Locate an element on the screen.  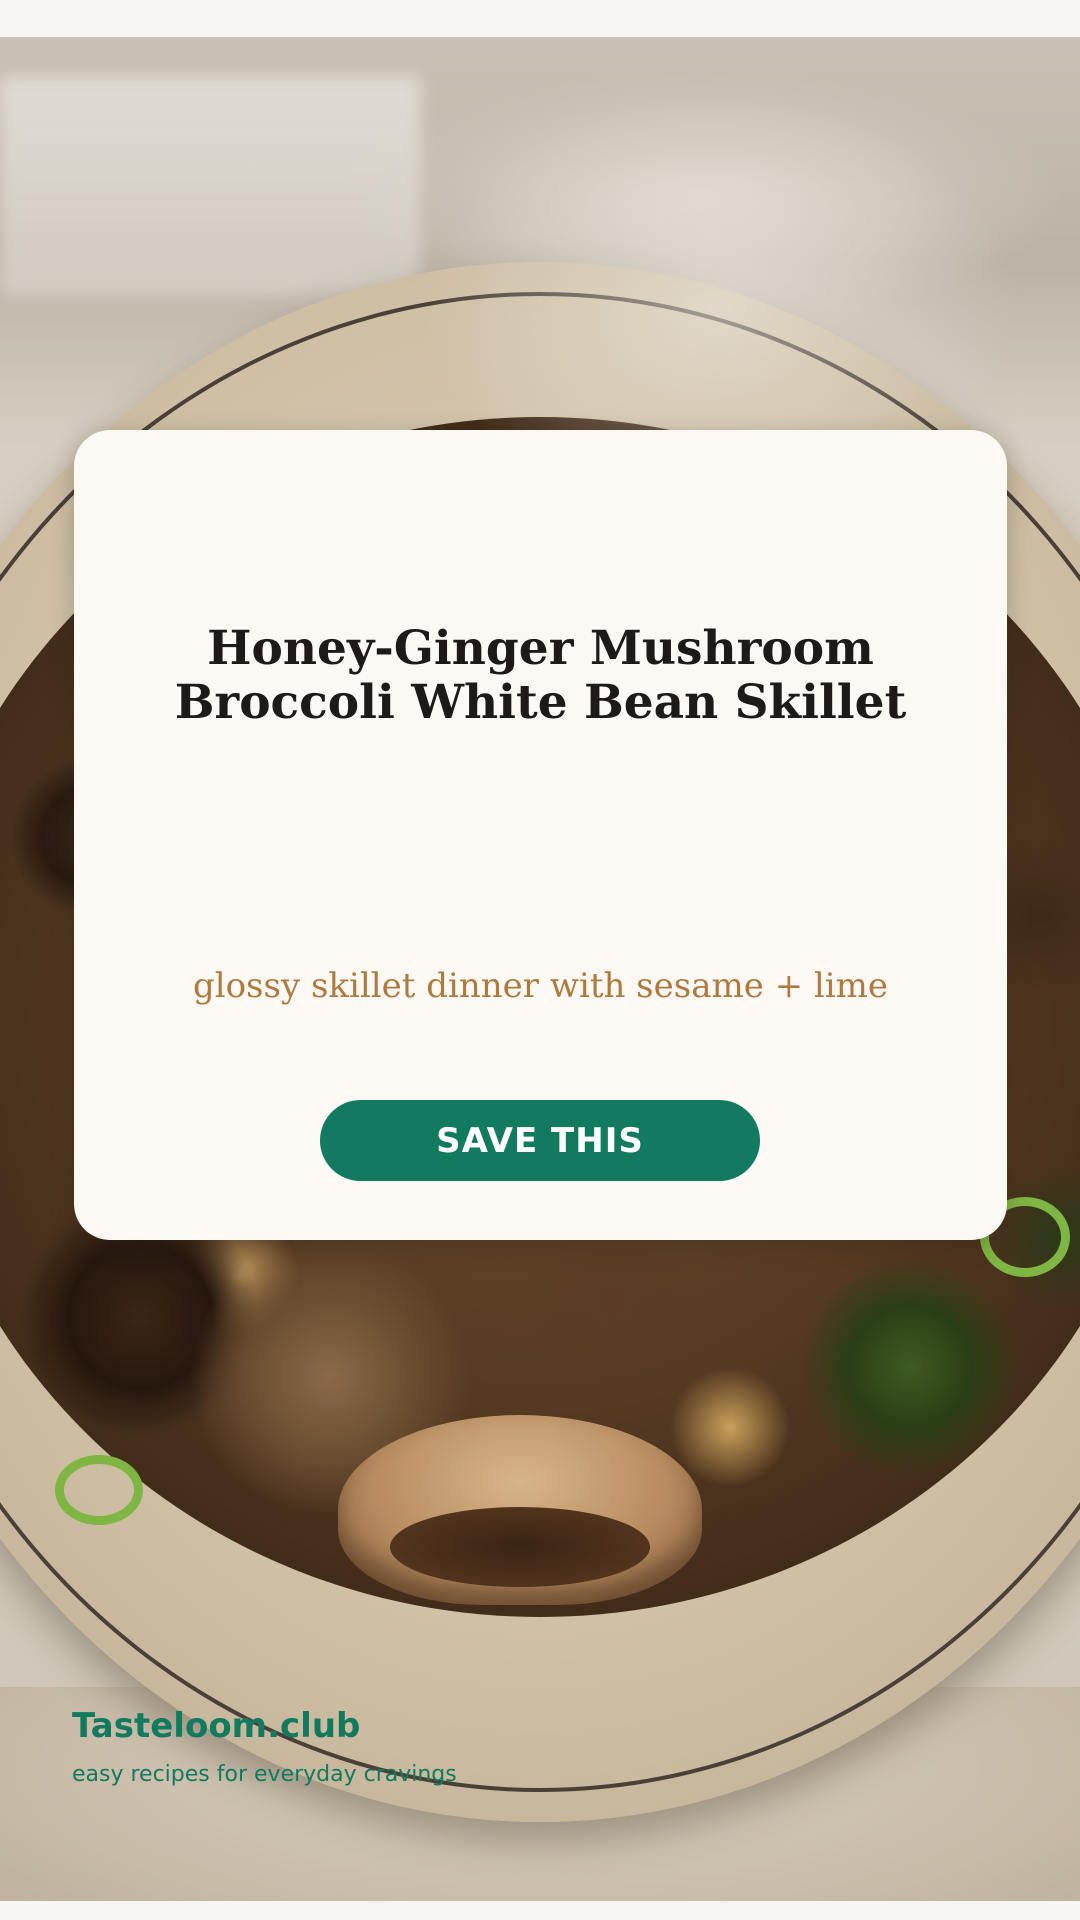
site-tagline: easy recipes for everyday cravings is located at coordinates (264, 1774).